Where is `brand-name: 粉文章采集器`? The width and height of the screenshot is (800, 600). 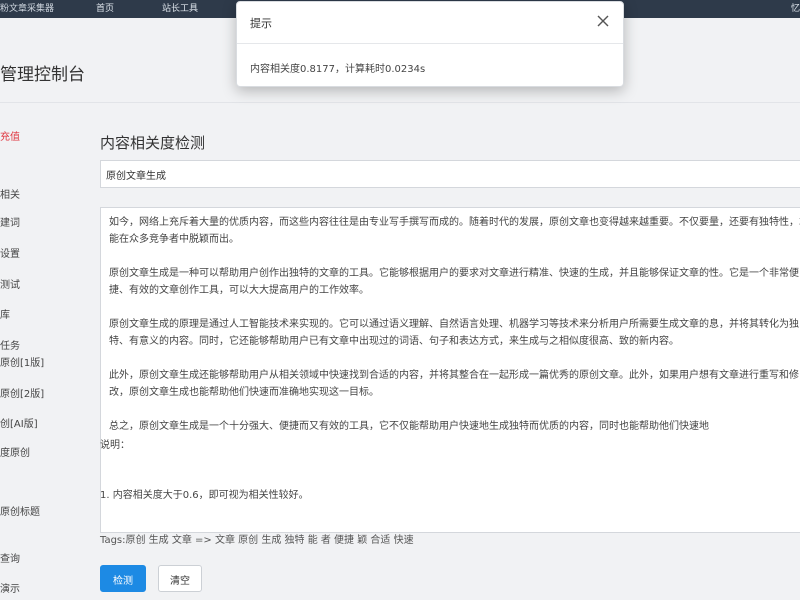 brand-name: 粉文章采集器 is located at coordinates (27, 9).